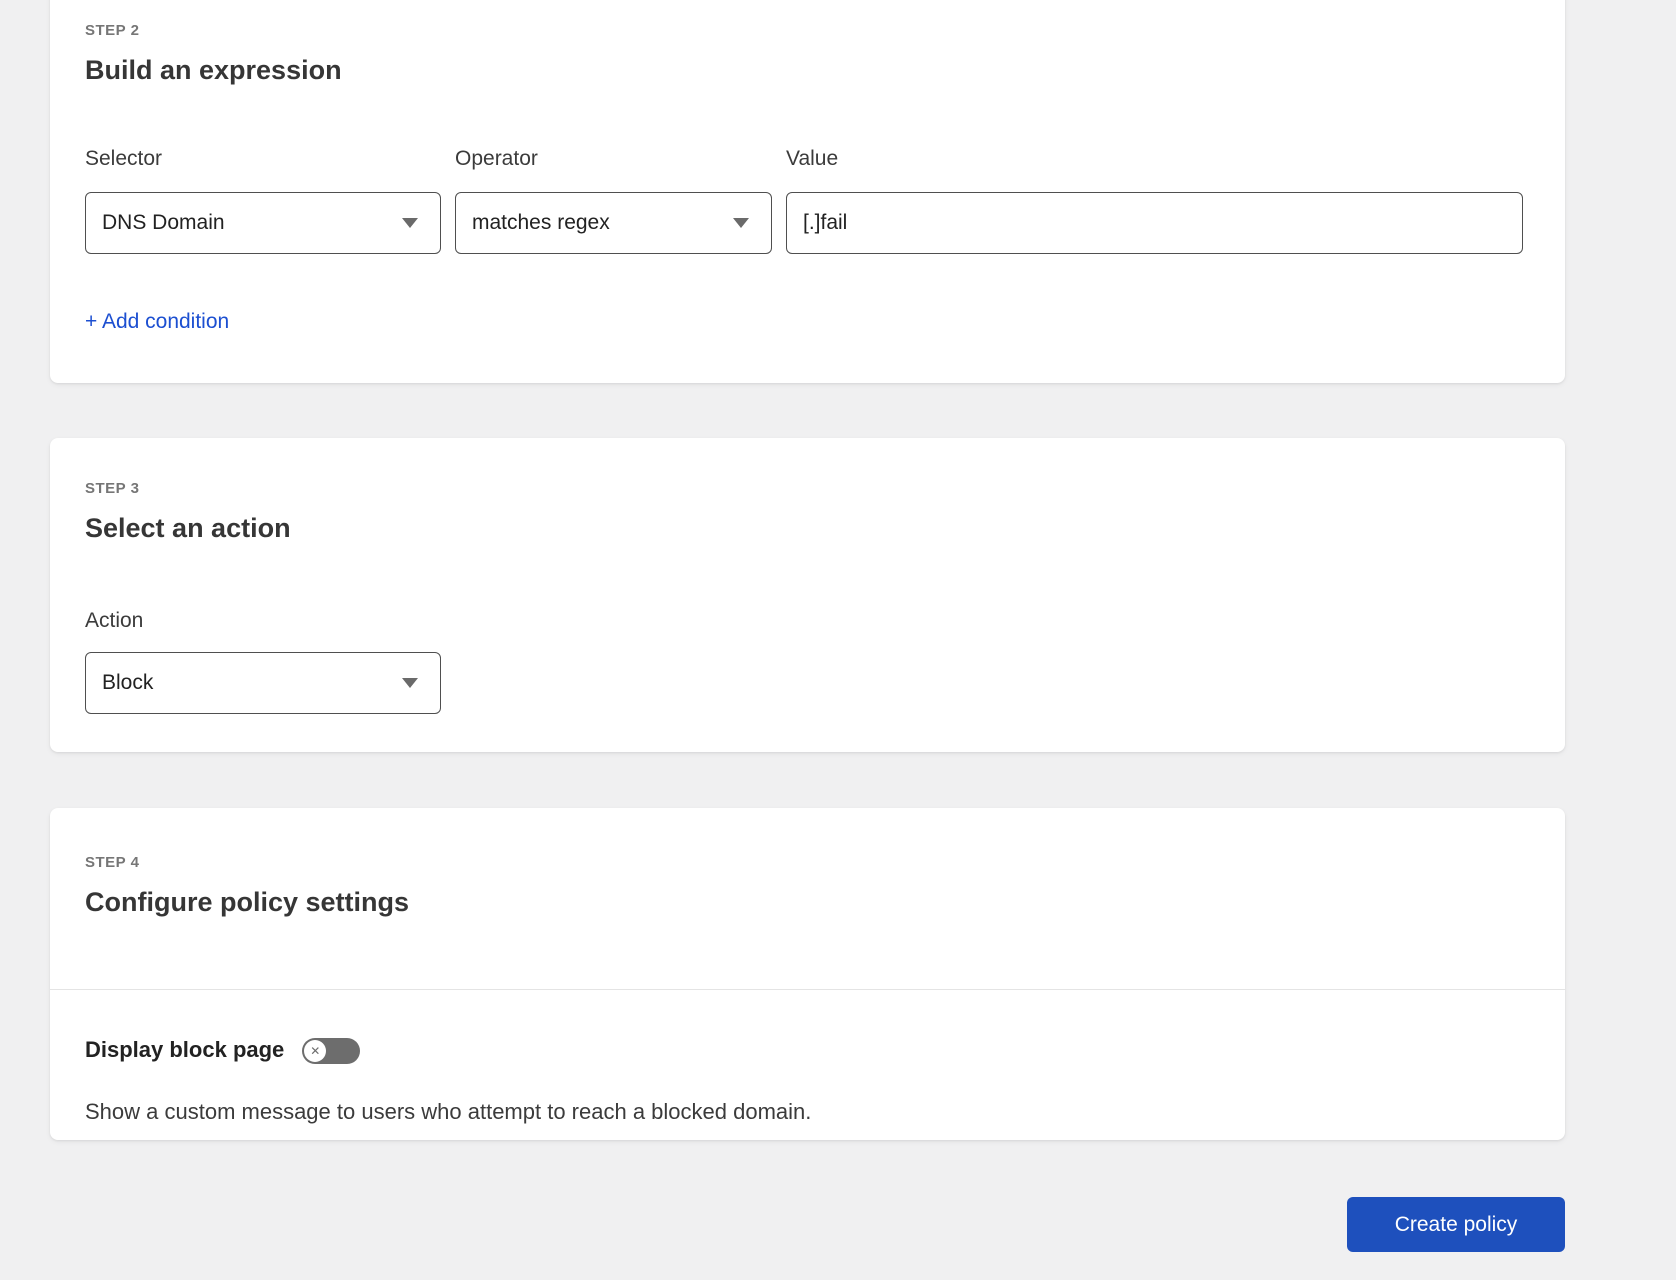 This screenshot has height=1280, width=1676. Describe the element at coordinates (812, 158) in the screenshot. I see `value-label: Value` at that location.